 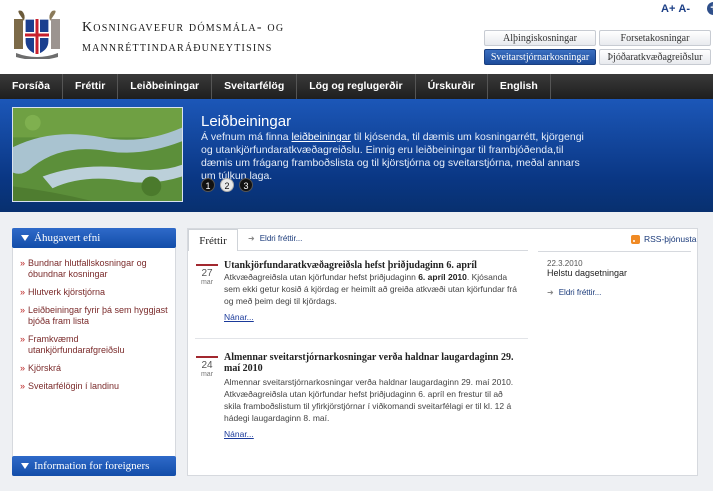 What do you see at coordinates (442, 277) in the screenshot?
I see `news-body-1-bold: 6. apríl 2010` at bounding box center [442, 277].